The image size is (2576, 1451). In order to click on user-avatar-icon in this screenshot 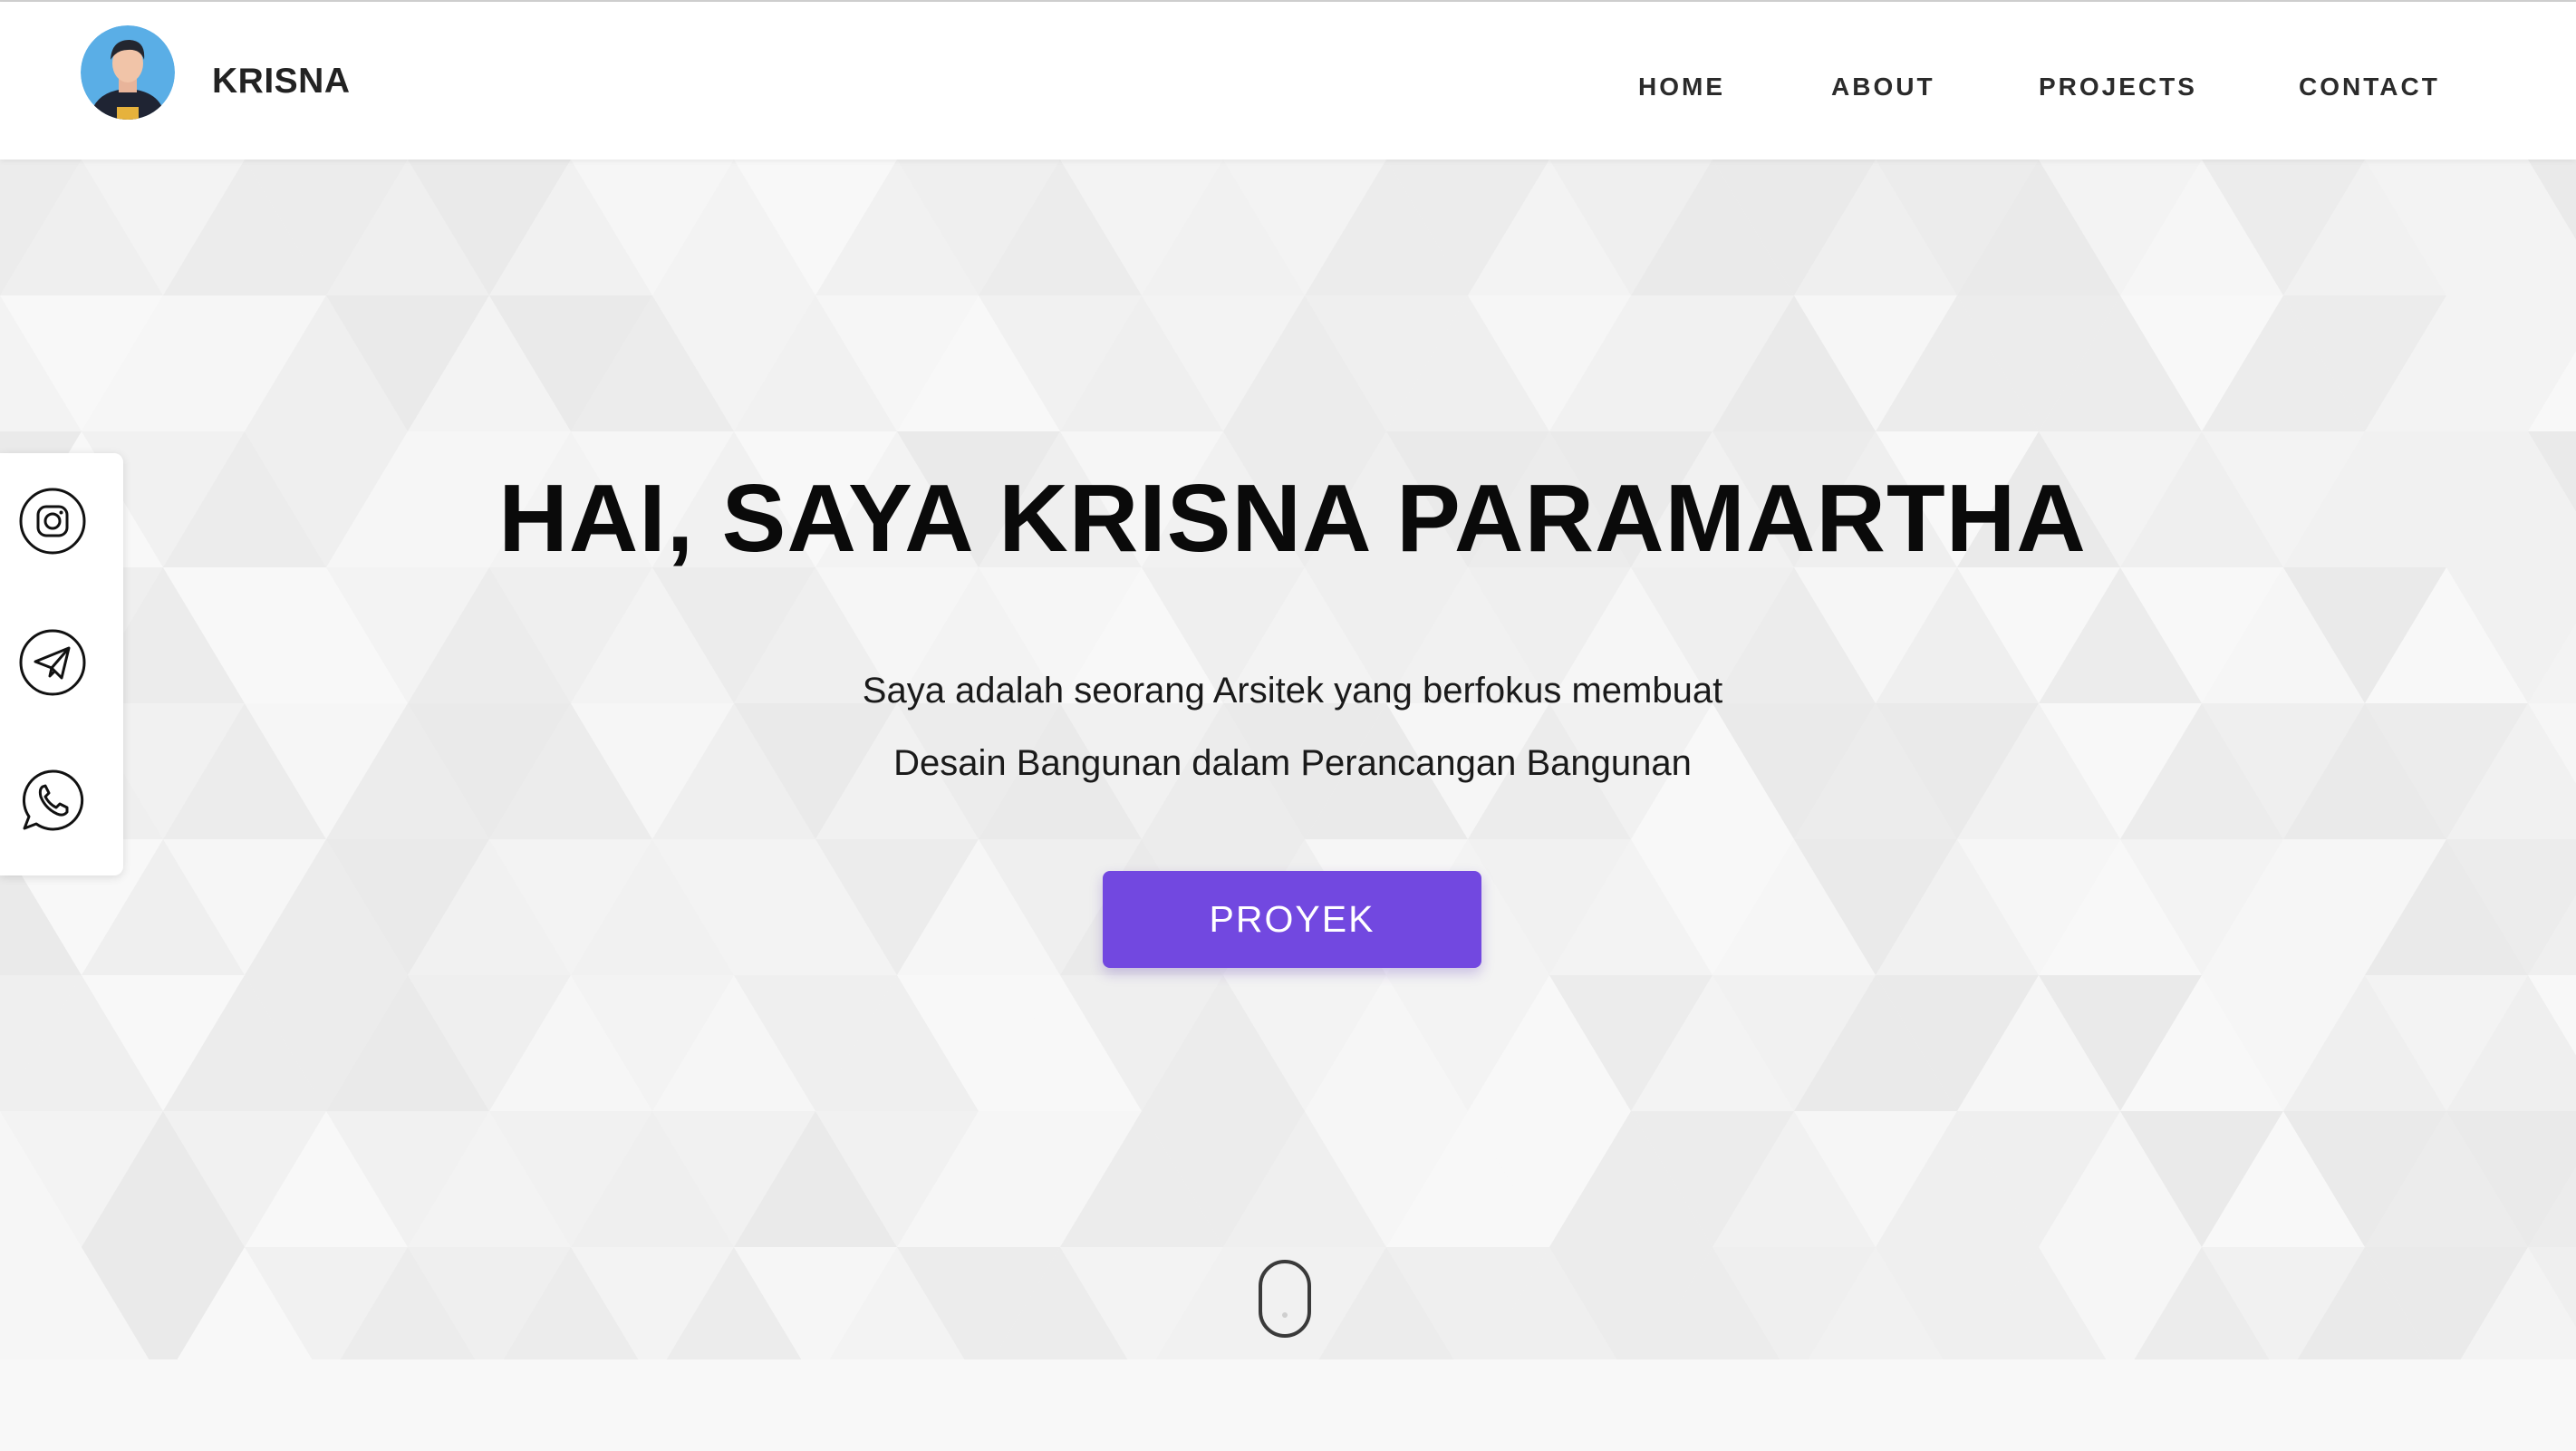, I will do `click(128, 72)`.